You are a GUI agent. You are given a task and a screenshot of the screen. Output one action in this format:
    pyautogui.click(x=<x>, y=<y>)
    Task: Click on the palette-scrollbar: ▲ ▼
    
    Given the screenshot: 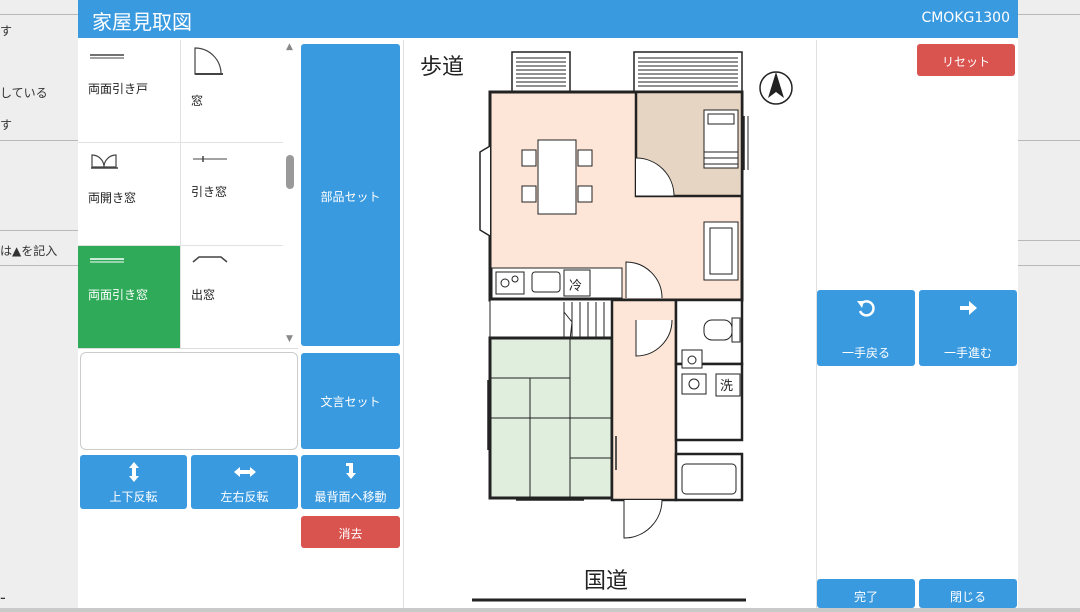 What is the action you would take?
    pyautogui.click(x=290, y=194)
    